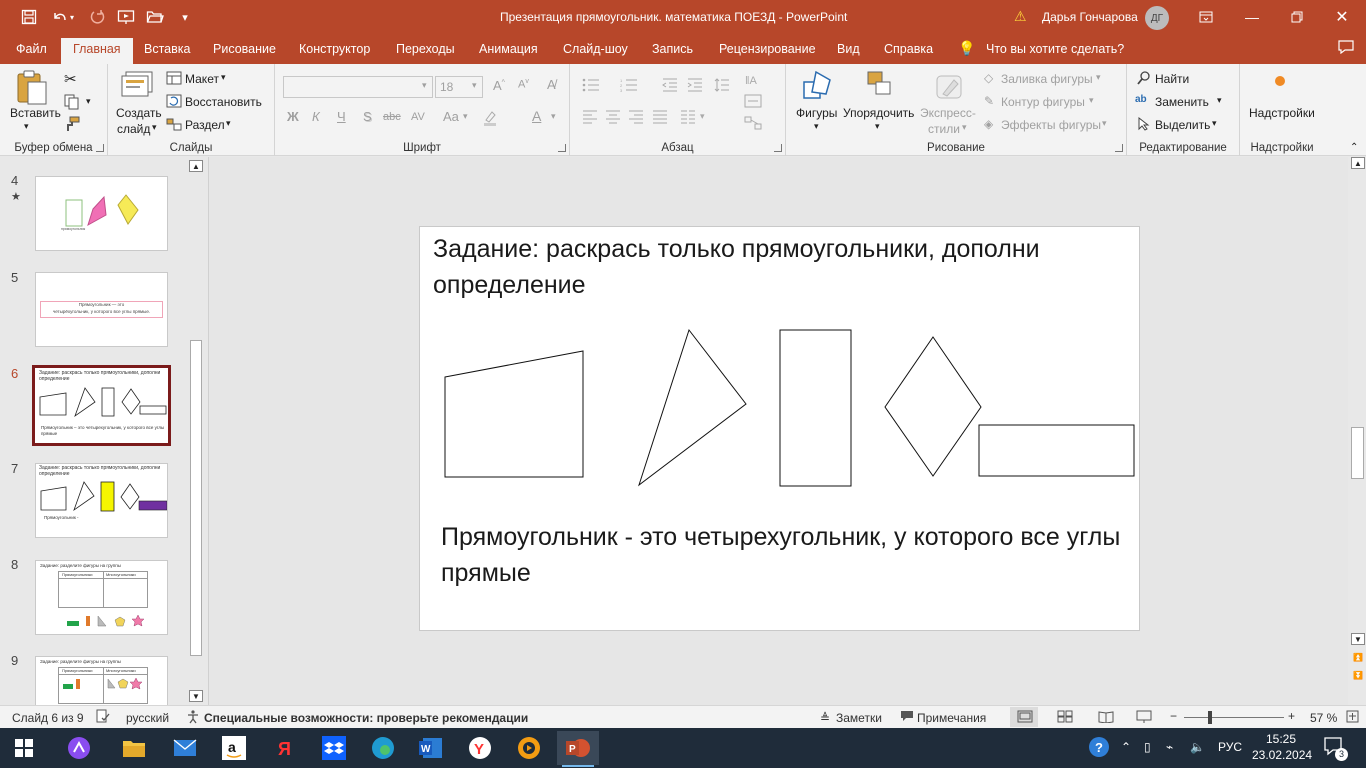 This screenshot has height=768, width=1366. I want to click on tab-draw: Рисование, so click(244, 49).